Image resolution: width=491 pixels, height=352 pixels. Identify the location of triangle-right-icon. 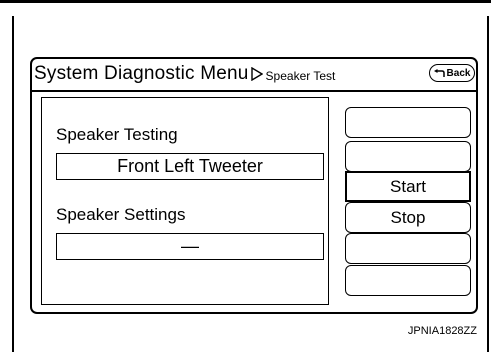
(256, 74).